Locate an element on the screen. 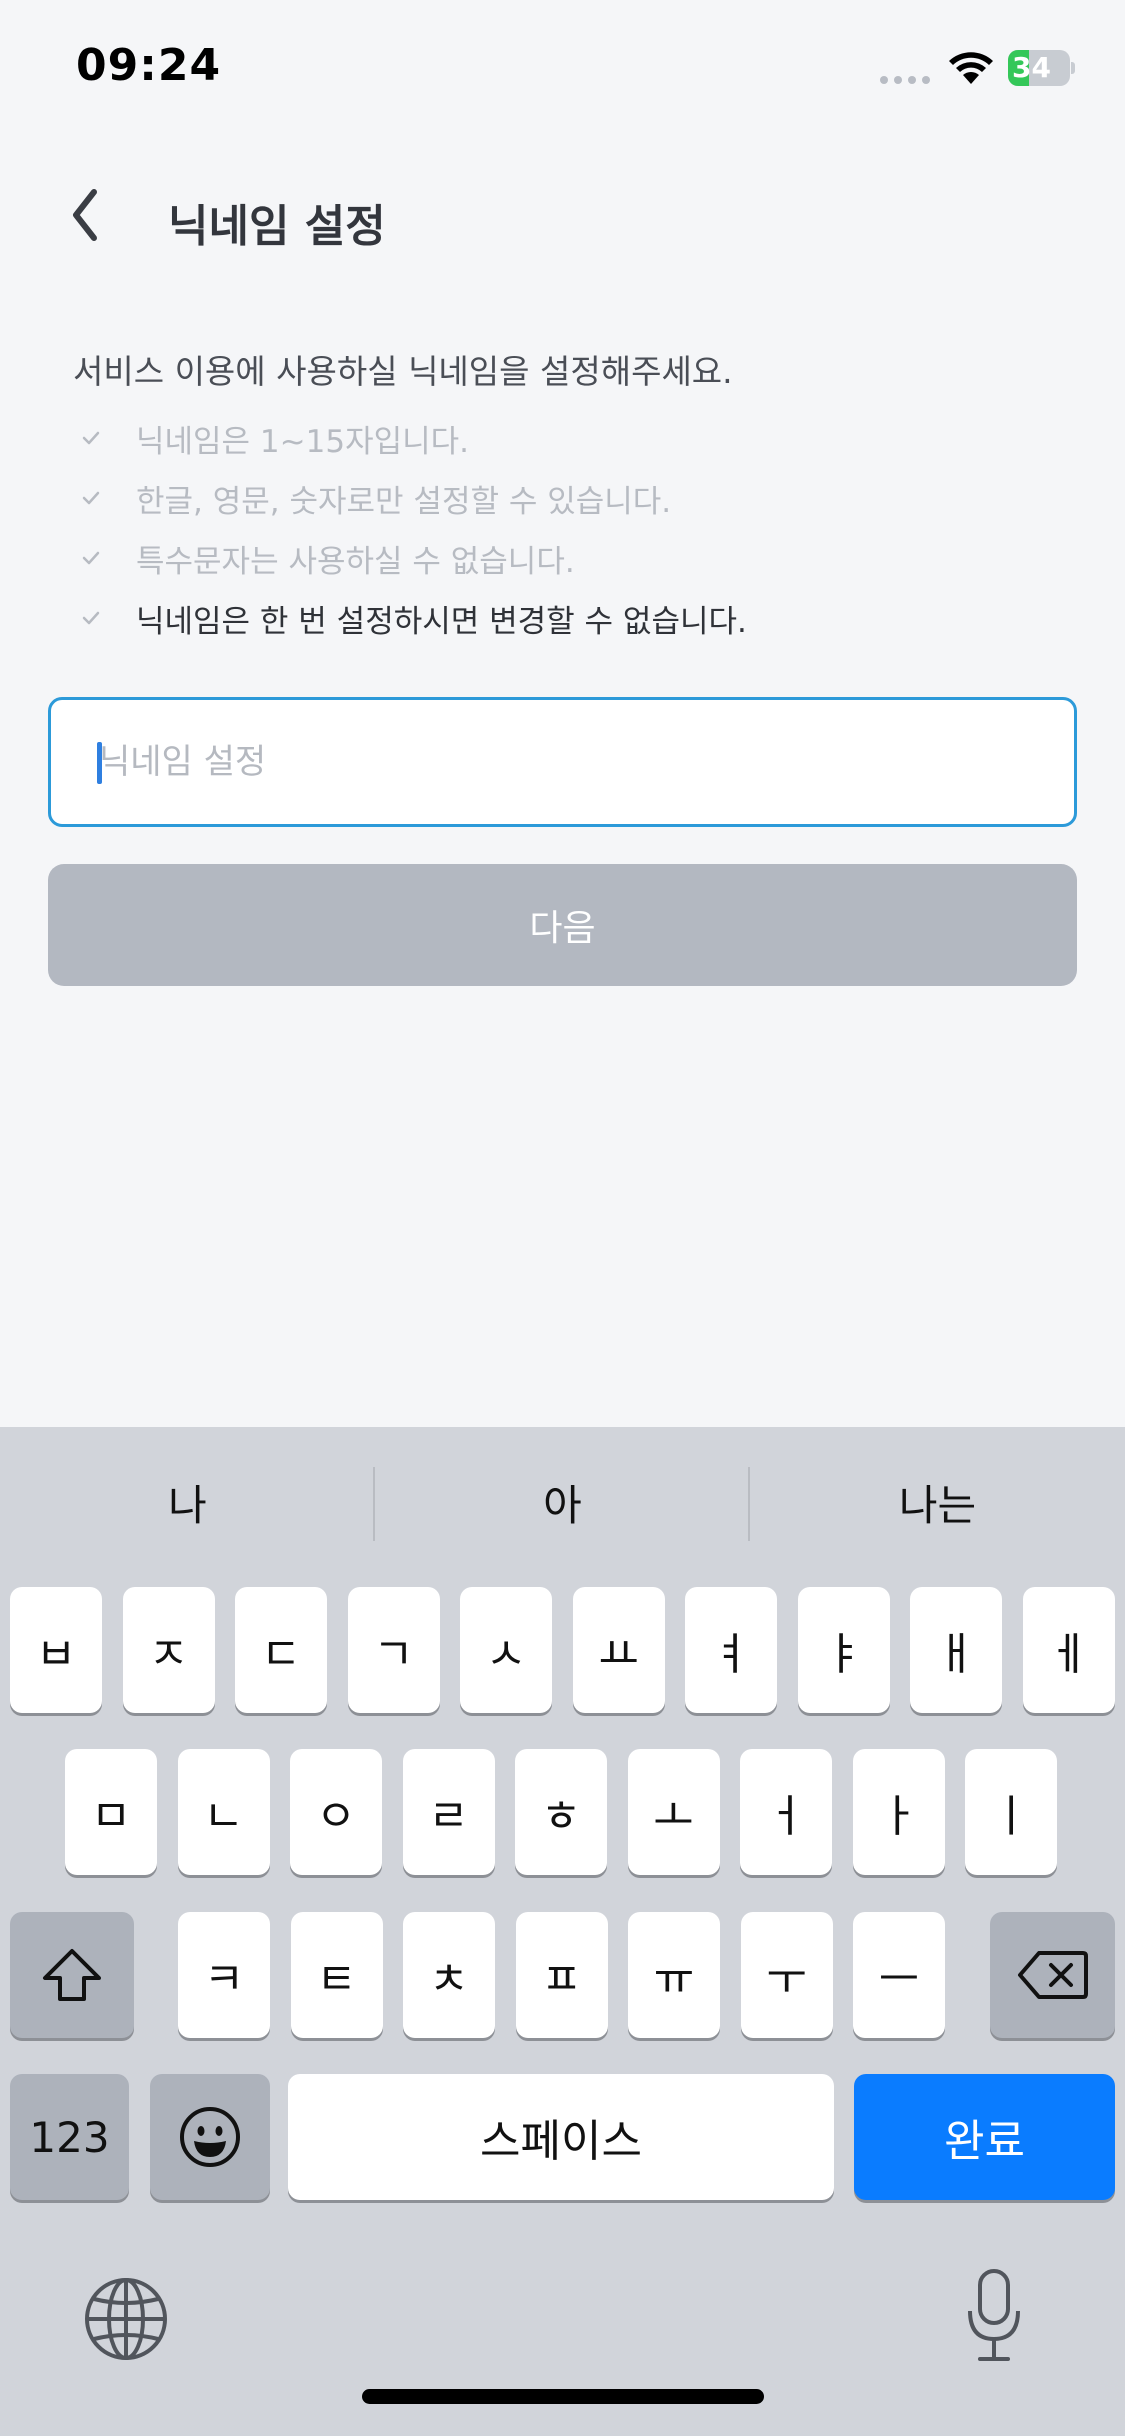 This screenshot has width=1125, height=2436. rule-item: 특수문자는 사용하실 수 없습니다. is located at coordinates (413, 558).